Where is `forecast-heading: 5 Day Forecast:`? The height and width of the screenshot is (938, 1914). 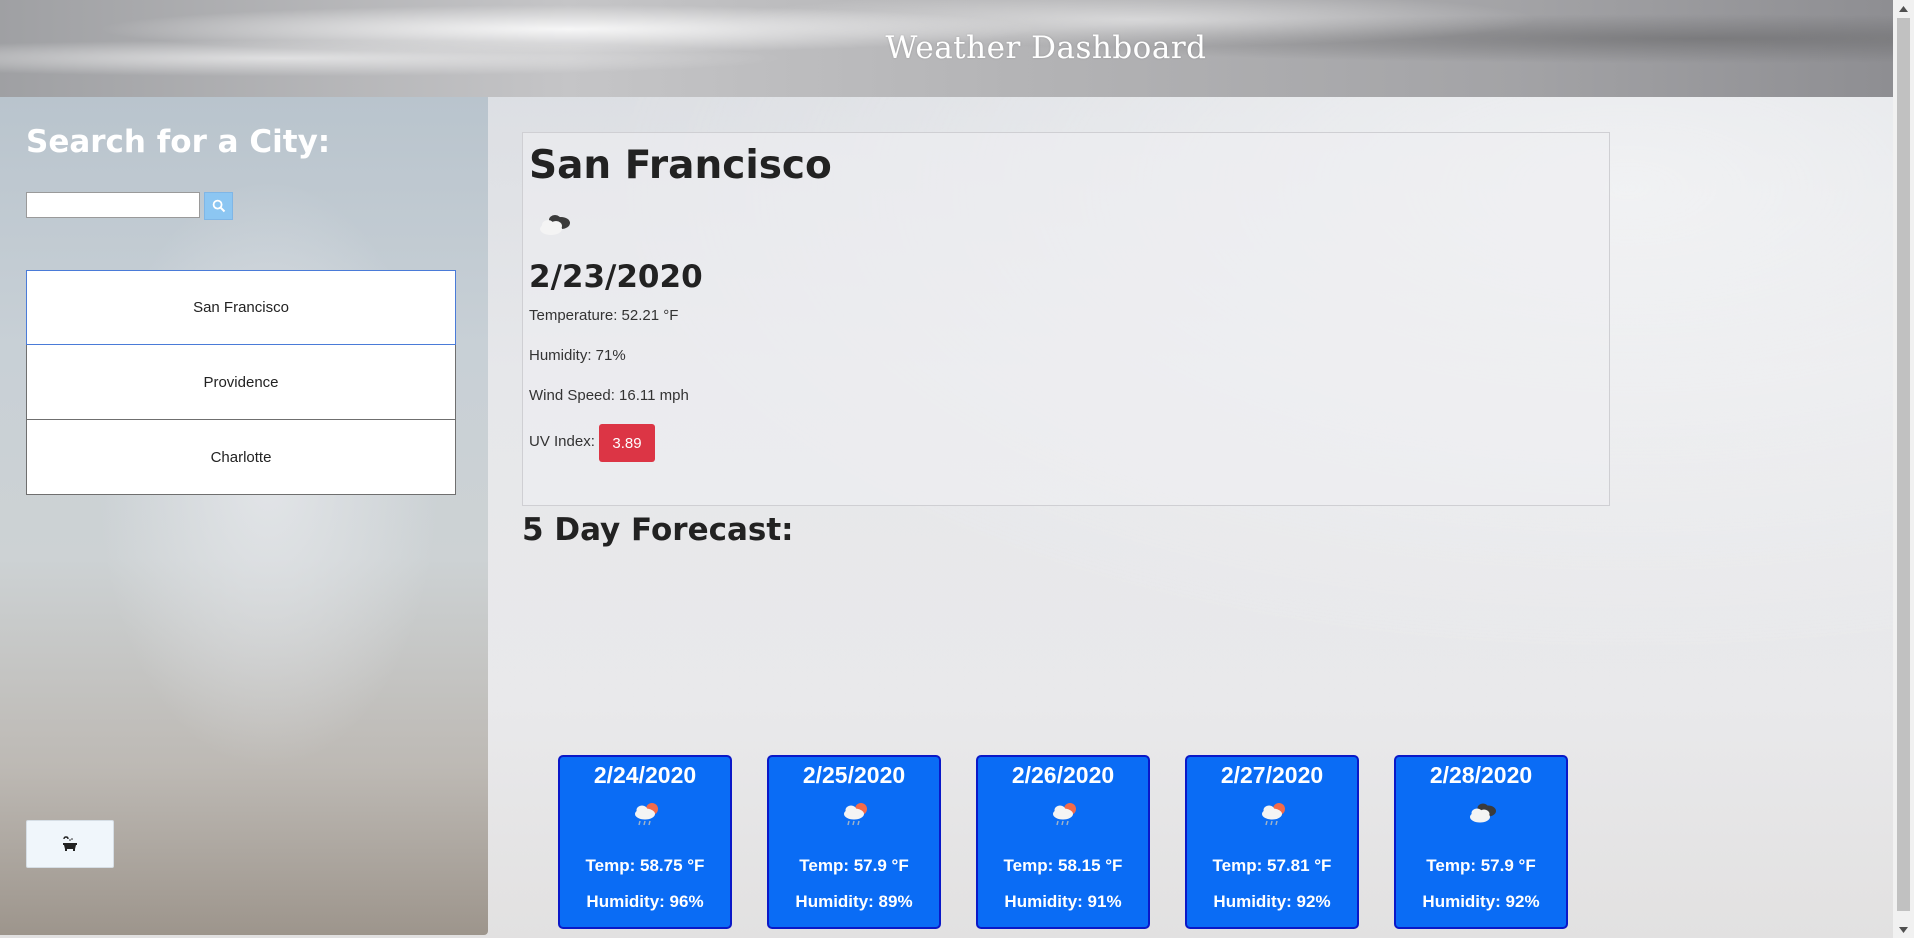
forecast-heading: 5 Day Forecast: is located at coordinates (658, 530).